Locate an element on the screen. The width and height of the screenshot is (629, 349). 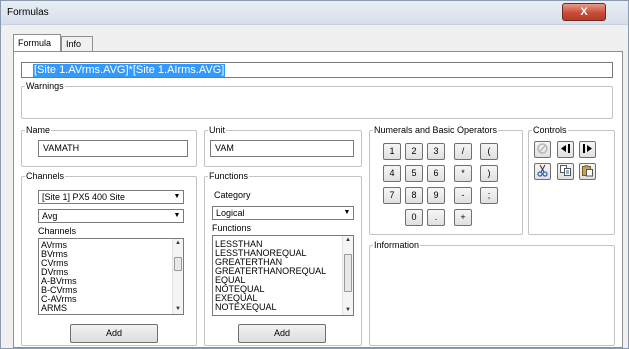
cut-button is located at coordinates (542, 171).